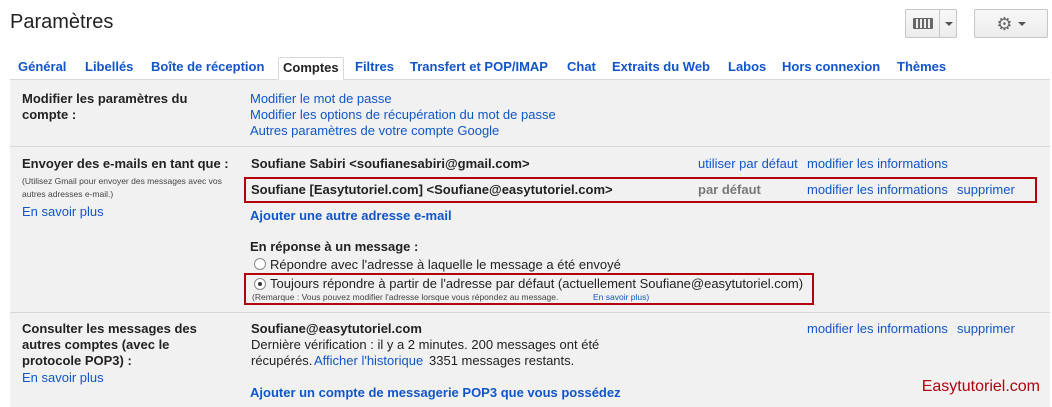 Image resolution: width=1052 pixels, height=407 pixels. Describe the element at coordinates (207, 68) in the screenshot. I see `tab-inbox: Boîte de réception` at that location.